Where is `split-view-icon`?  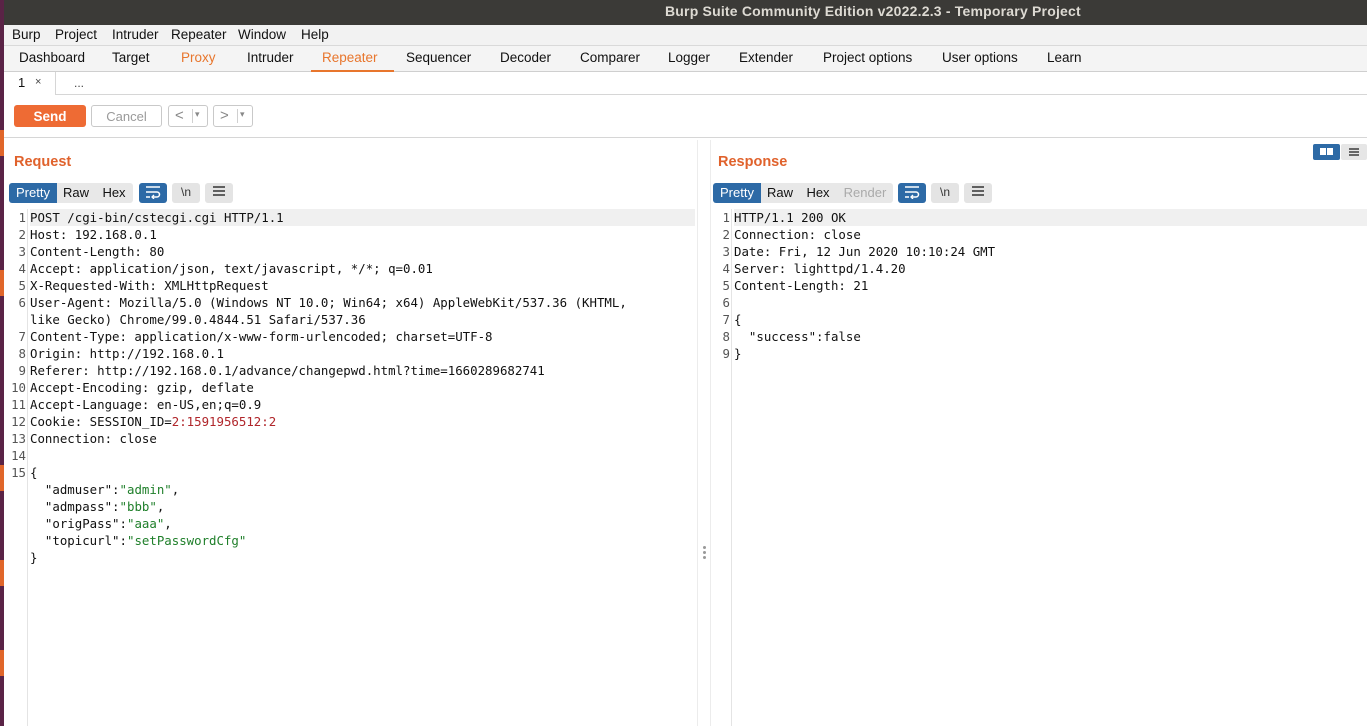 split-view-icon is located at coordinates (1326, 152).